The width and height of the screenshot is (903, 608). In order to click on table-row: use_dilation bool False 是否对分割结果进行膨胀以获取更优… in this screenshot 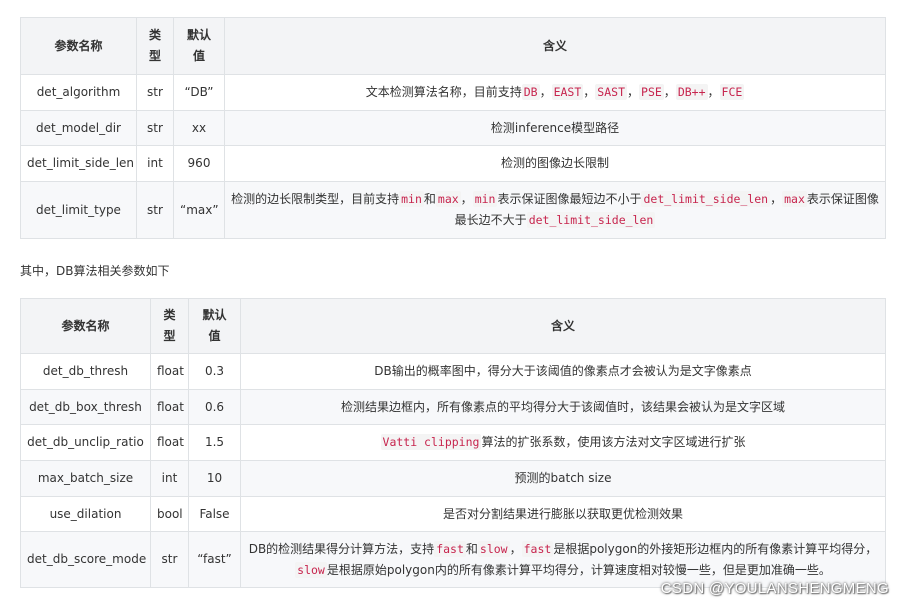, I will do `click(453, 514)`.